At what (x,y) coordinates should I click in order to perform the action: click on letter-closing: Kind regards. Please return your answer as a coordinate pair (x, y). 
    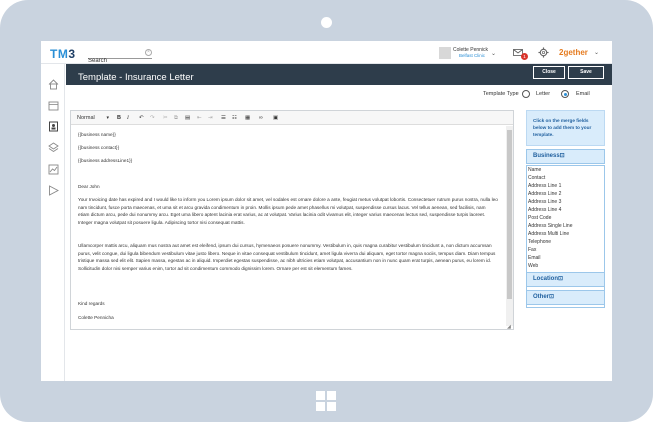
    Looking at the image, I should click on (91, 303).